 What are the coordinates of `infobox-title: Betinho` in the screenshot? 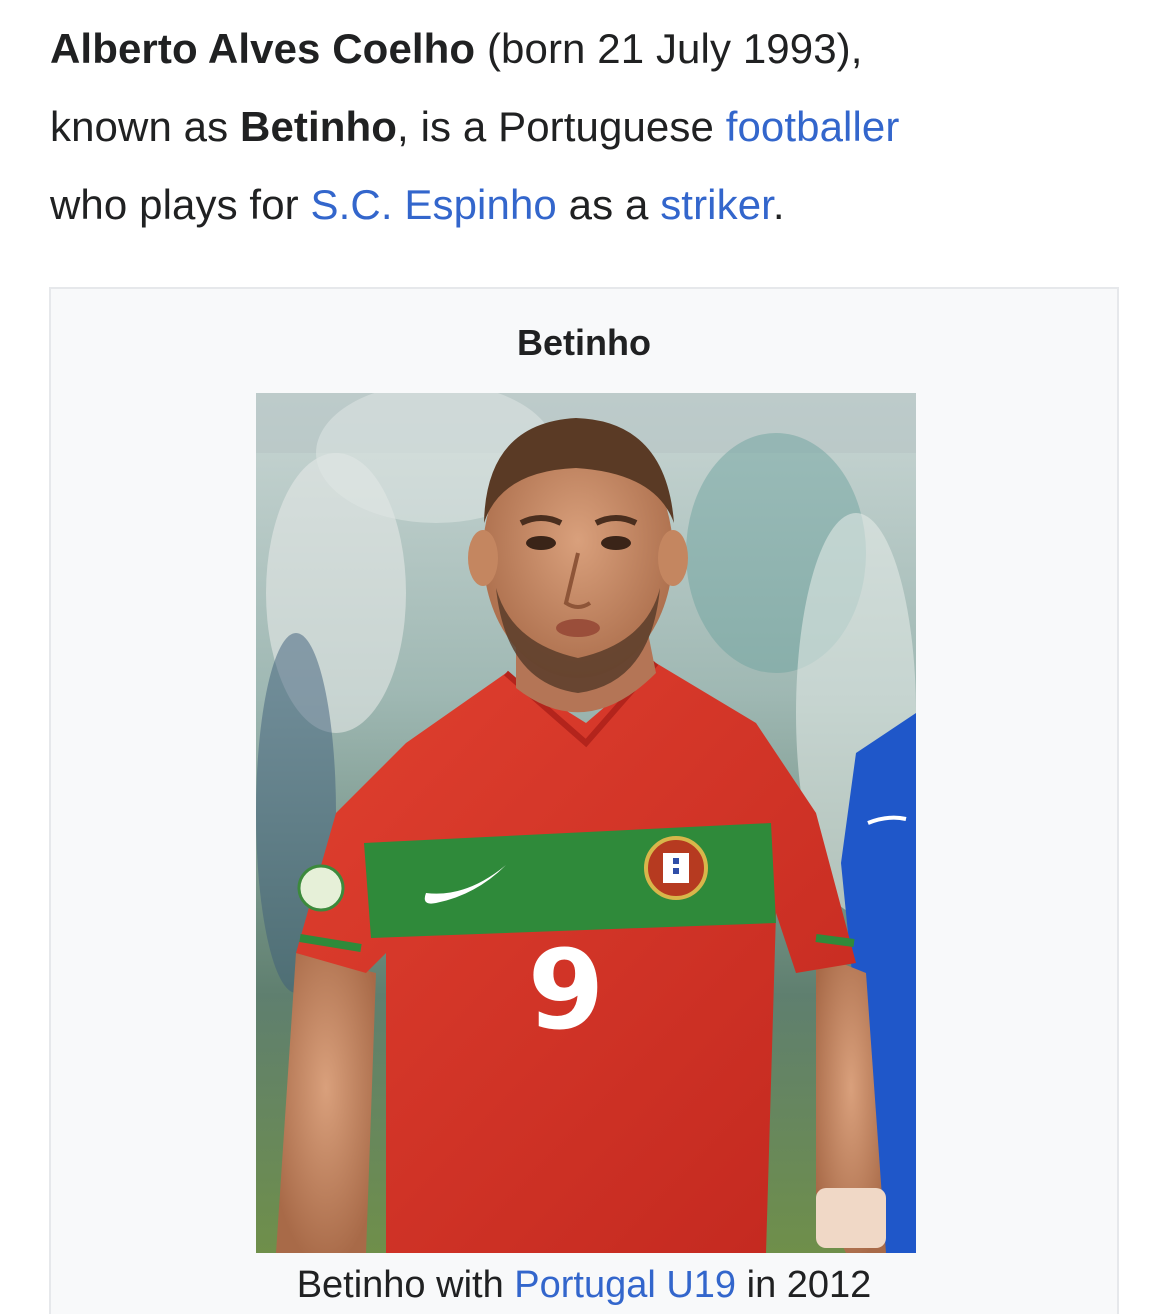 It's located at (584, 342).